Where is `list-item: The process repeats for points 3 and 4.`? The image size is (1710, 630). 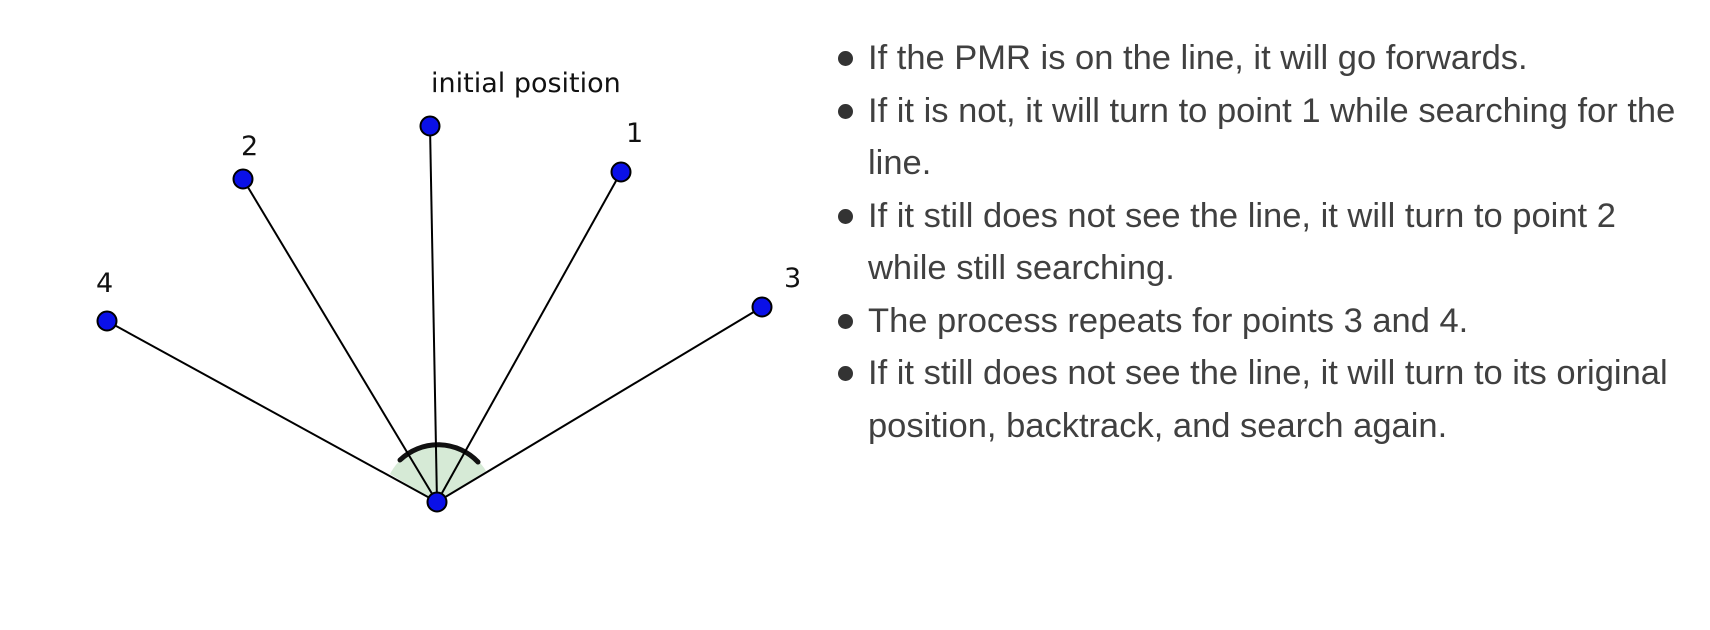 list-item: The process repeats for points 3 and 4. is located at coordinates (1258, 321).